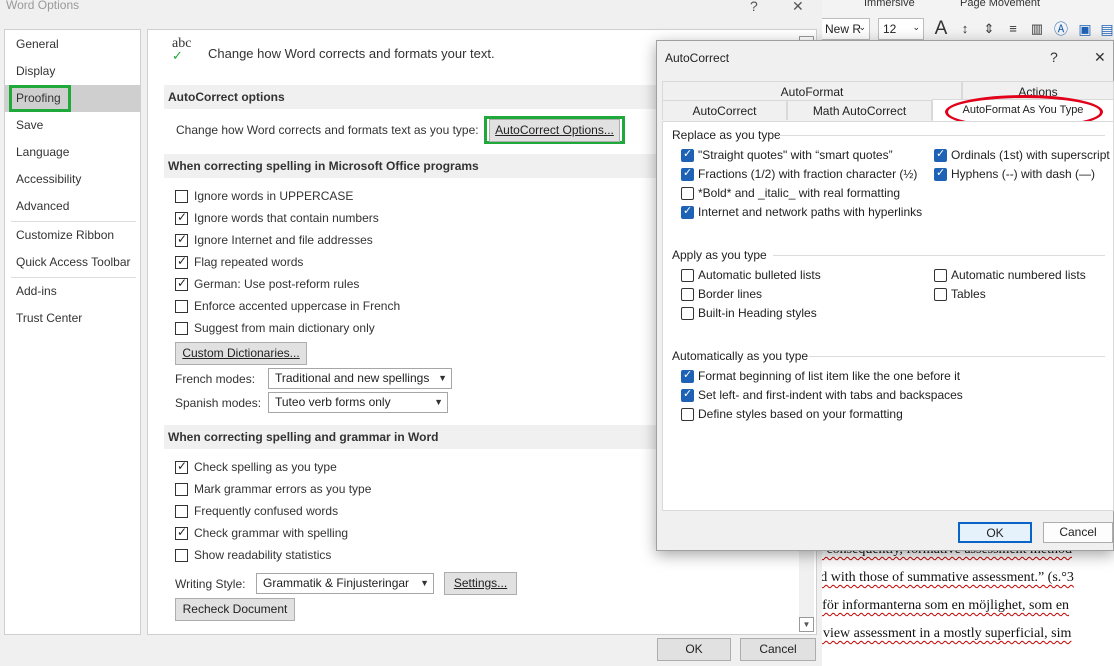  I want to click on font-size-value: 12, so click(890, 29).